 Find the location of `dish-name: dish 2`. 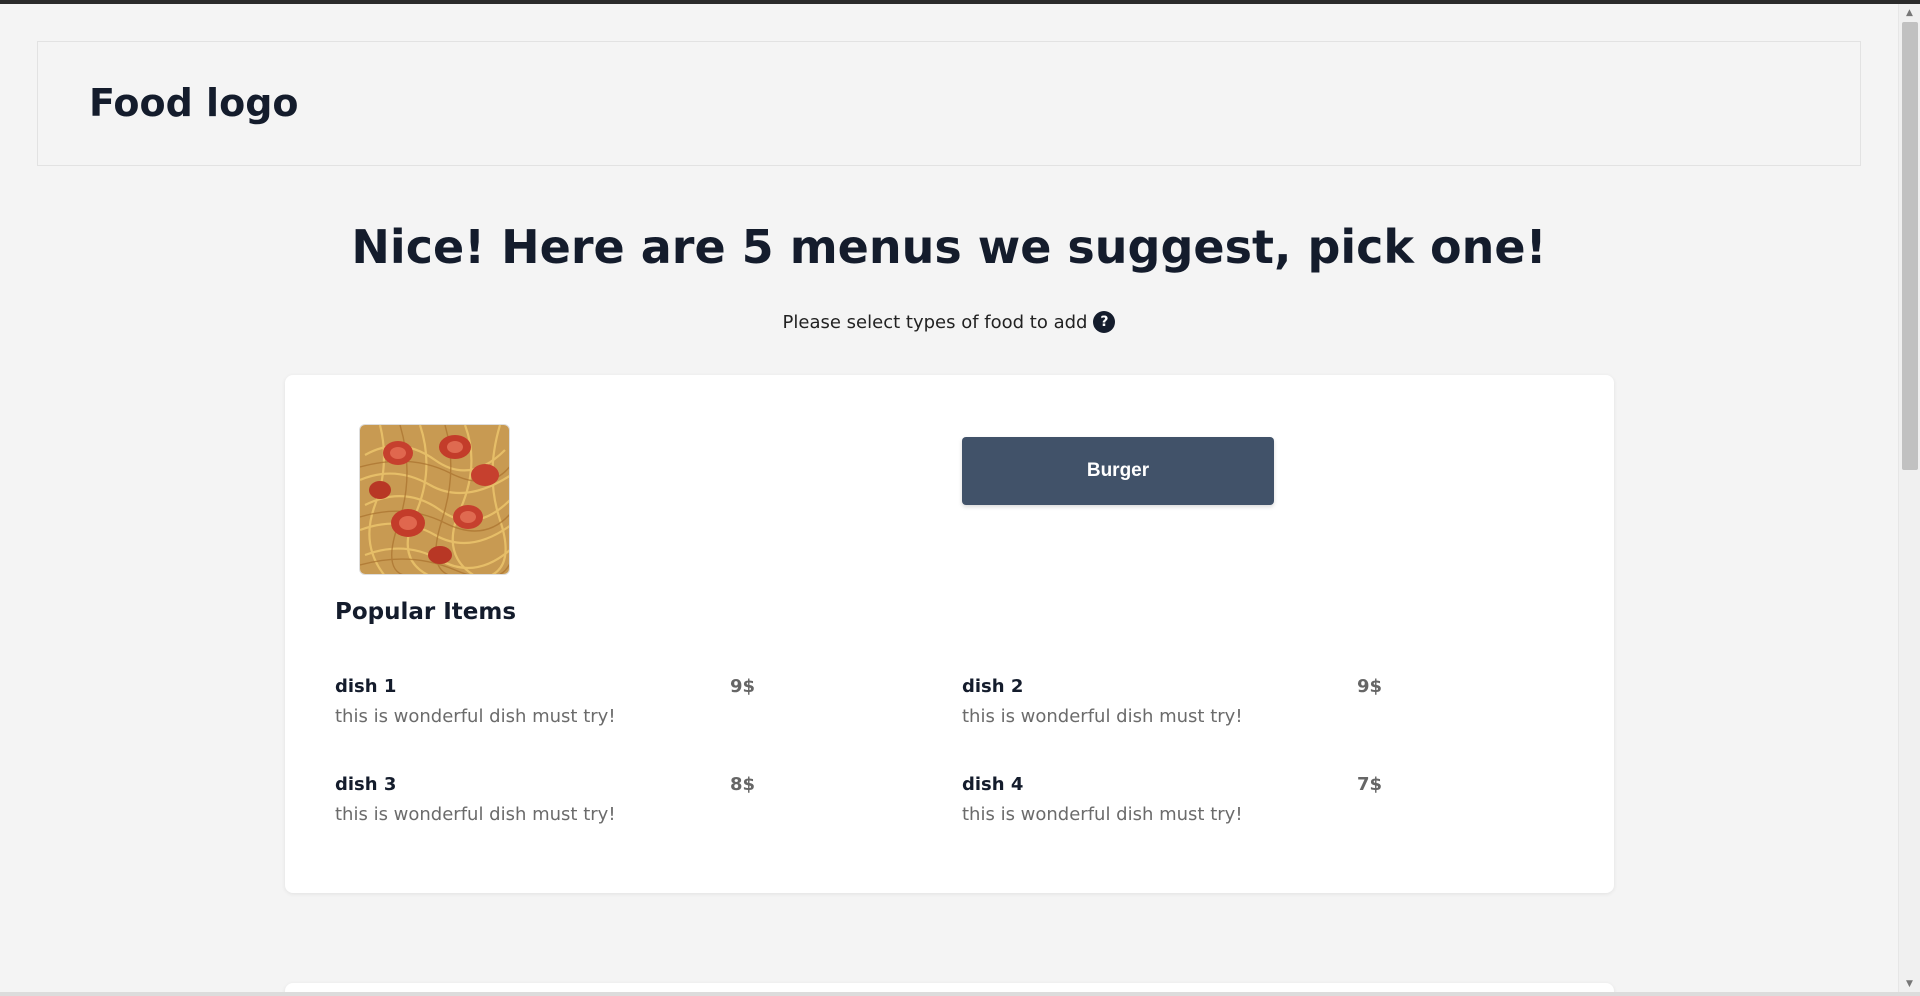

dish-name: dish 2 is located at coordinates (993, 686).